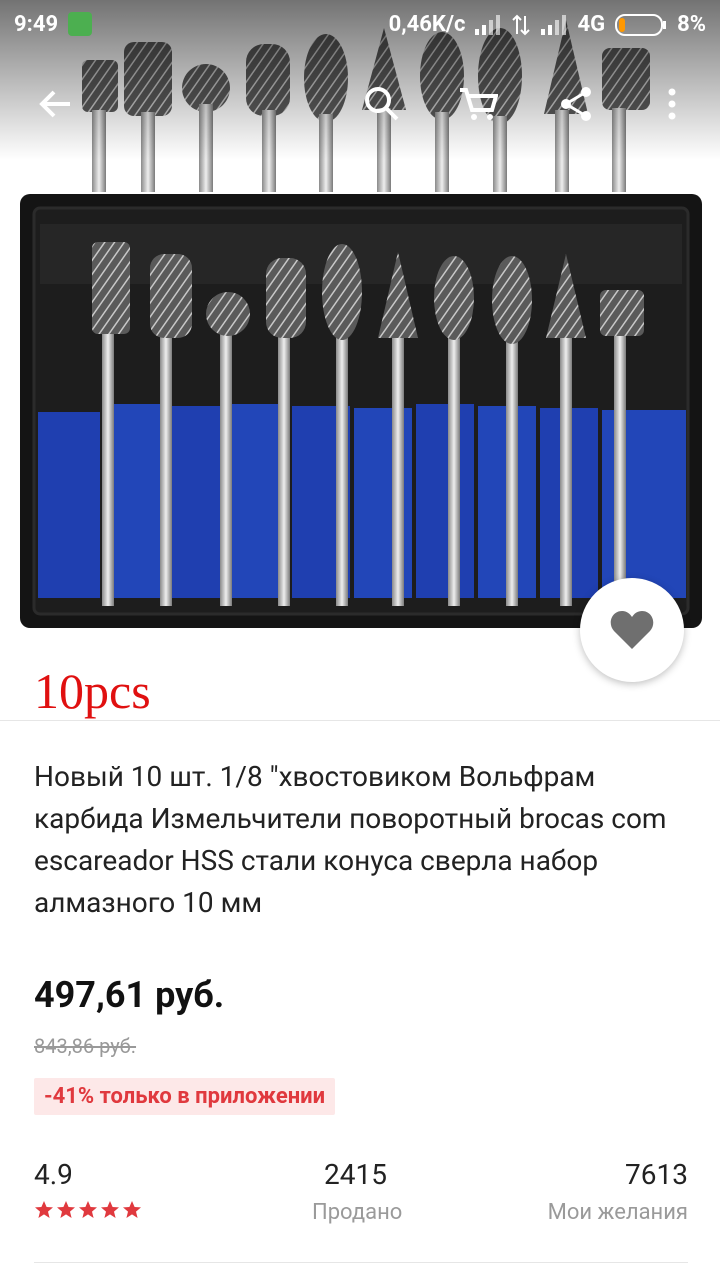 The width and height of the screenshot is (720, 1280). I want to click on back-button, so click(56, 104).